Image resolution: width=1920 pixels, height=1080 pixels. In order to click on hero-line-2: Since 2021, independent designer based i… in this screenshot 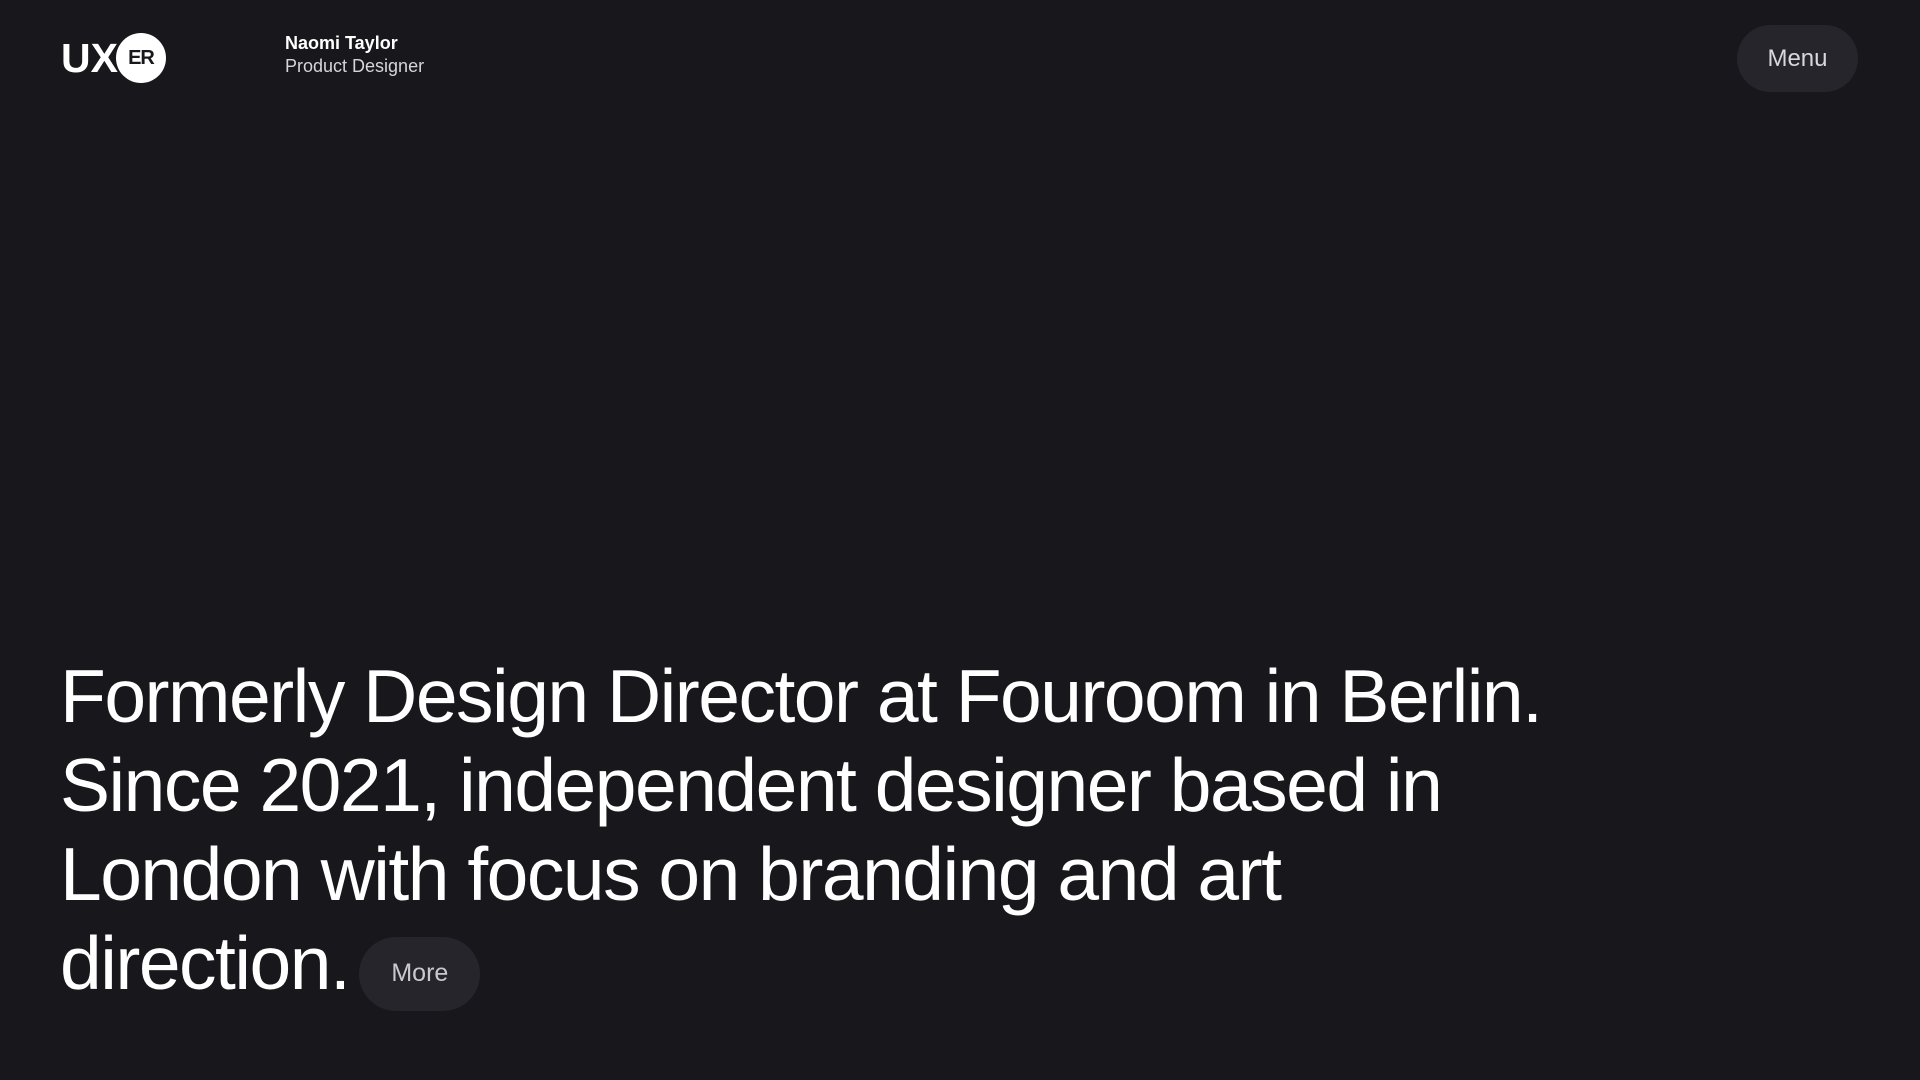, I will do `click(751, 785)`.